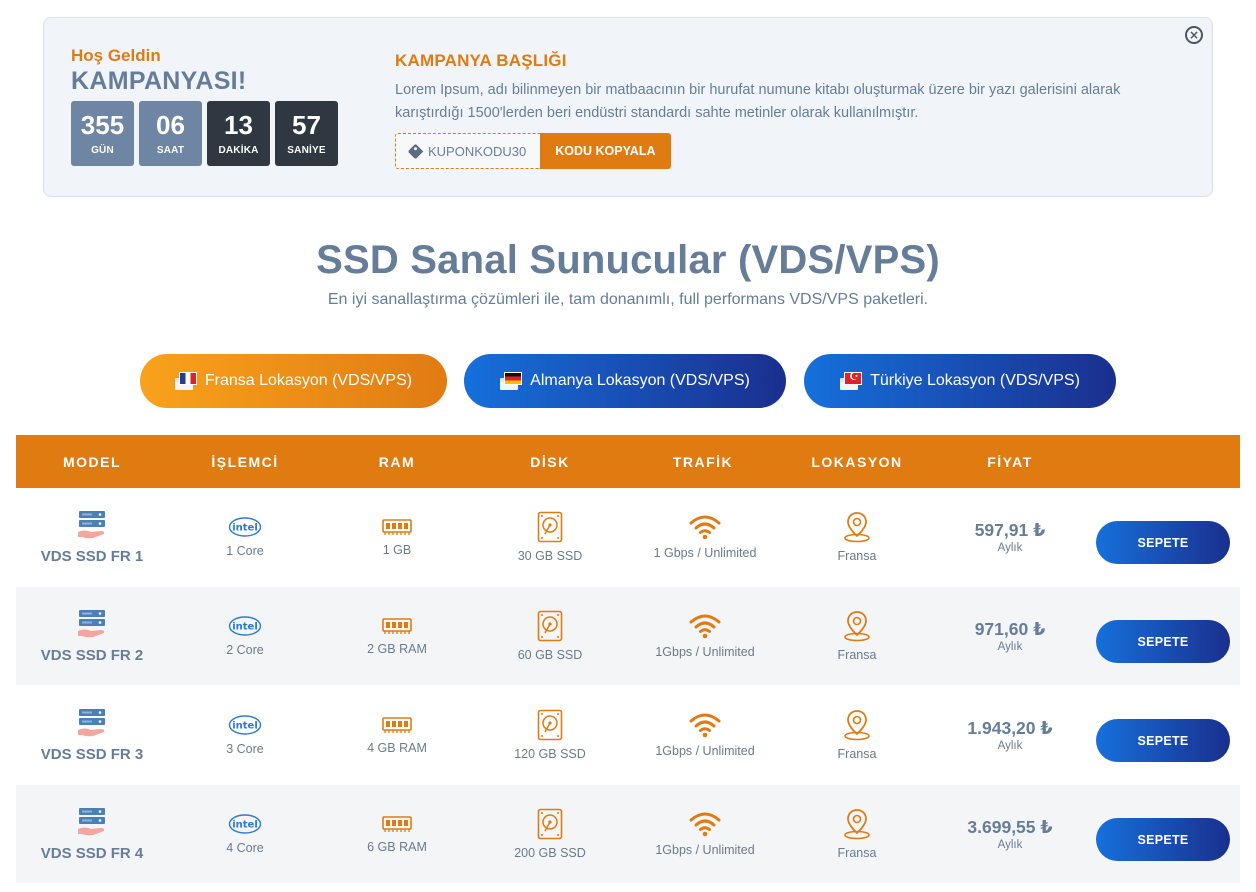 This screenshot has height=892, width=1256. I want to click on banner-campaign-word: KAMPANYASI!, so click(159, 81).